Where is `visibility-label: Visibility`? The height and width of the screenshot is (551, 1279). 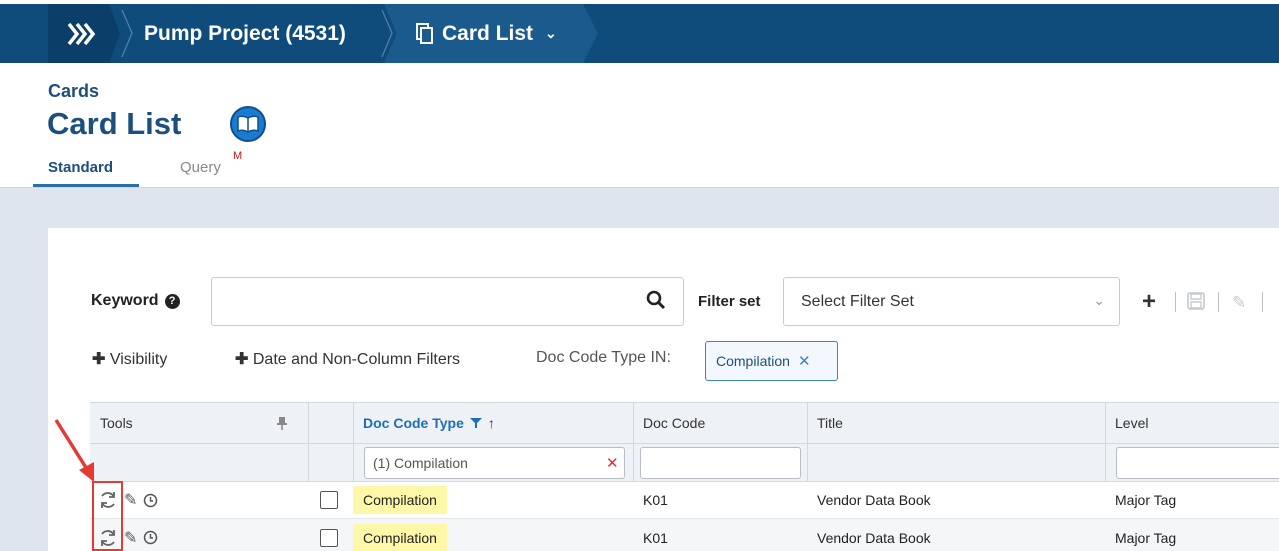
visibility-label: Visibility is located at coordinates (138, 359).